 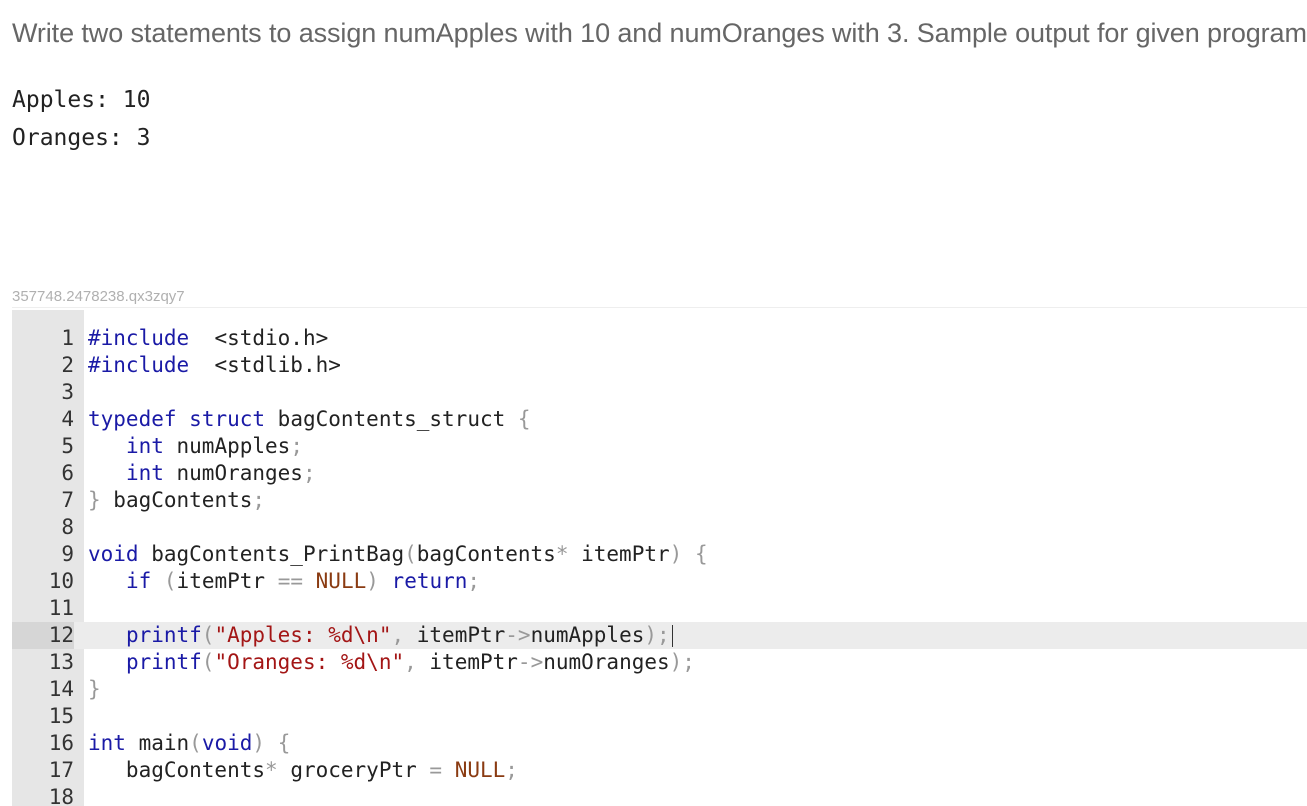 I want to click on code-text: }, so click(x=94, y=689).